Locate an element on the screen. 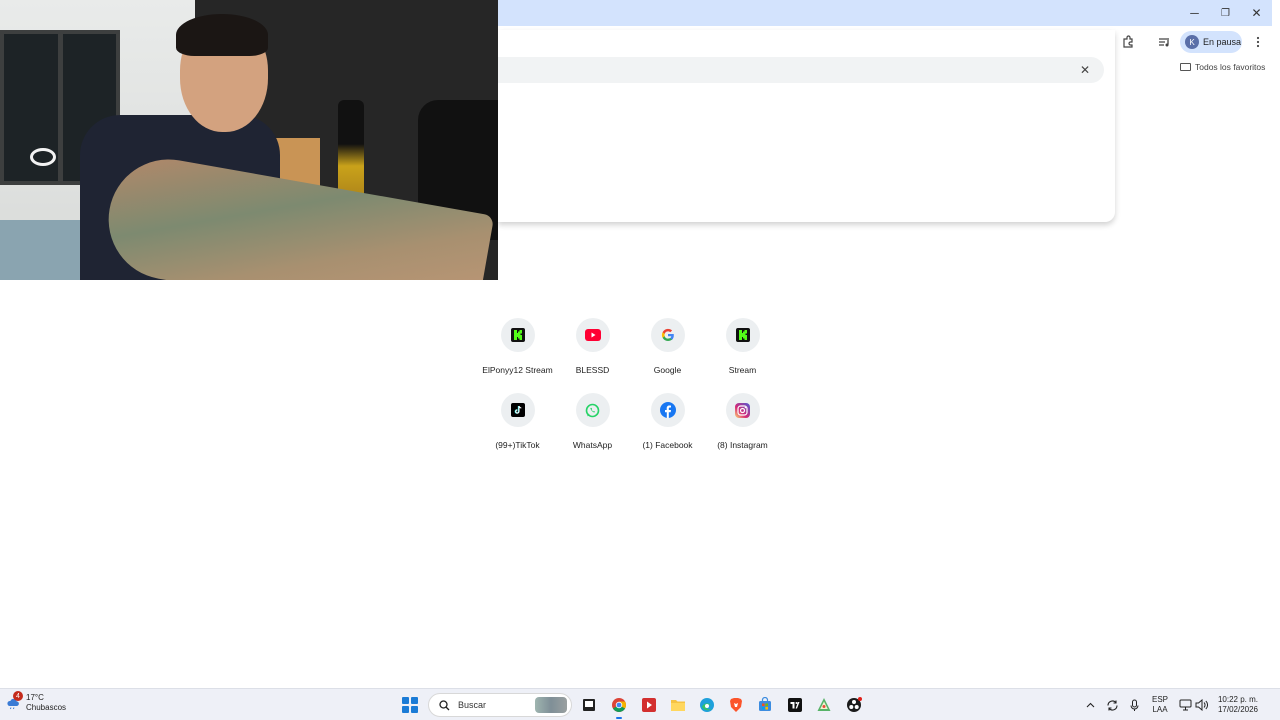 The width and height of the screenshot is (1280, 720). shortcut-label: BLESSD is located at coordinates (592, 370).